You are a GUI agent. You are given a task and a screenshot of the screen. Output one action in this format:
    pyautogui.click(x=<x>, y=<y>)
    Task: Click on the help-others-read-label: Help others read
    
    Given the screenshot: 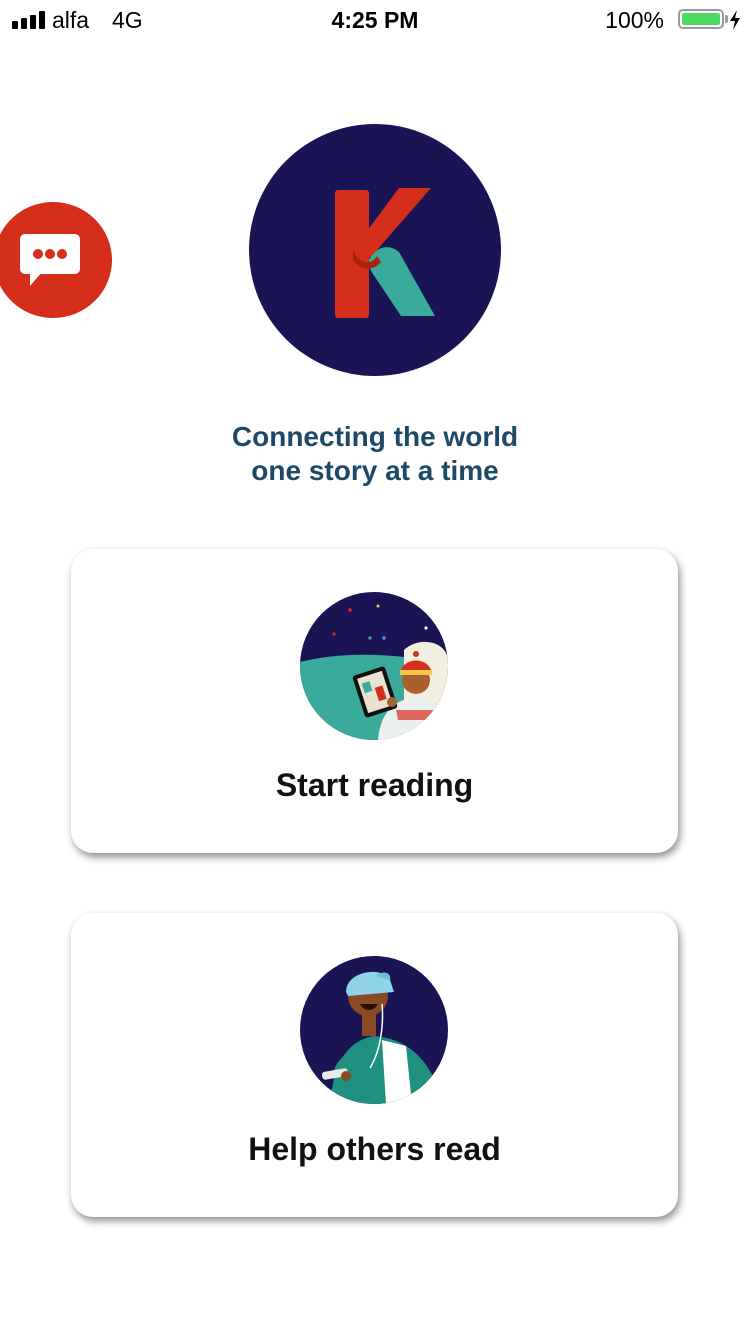 What is the action you would take?
    pyautogui.click(x=374, y=1149)
    